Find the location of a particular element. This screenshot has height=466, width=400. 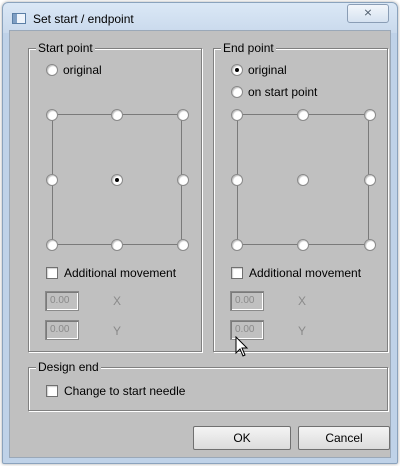

start-original-option: original is located at coordinates (74, 70).